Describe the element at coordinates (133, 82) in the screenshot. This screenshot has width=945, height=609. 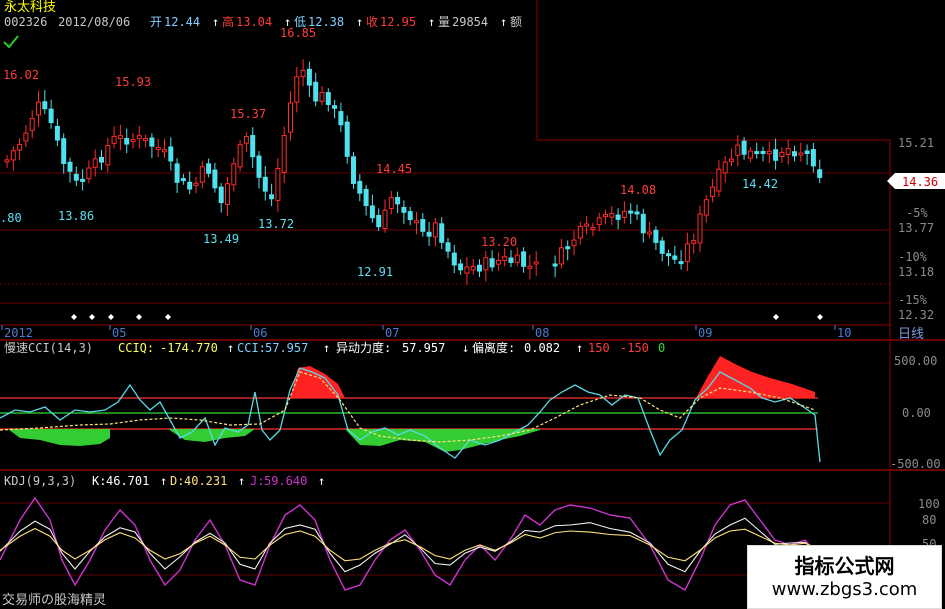
I see `price-annot-15.93: 15.93` at that location.